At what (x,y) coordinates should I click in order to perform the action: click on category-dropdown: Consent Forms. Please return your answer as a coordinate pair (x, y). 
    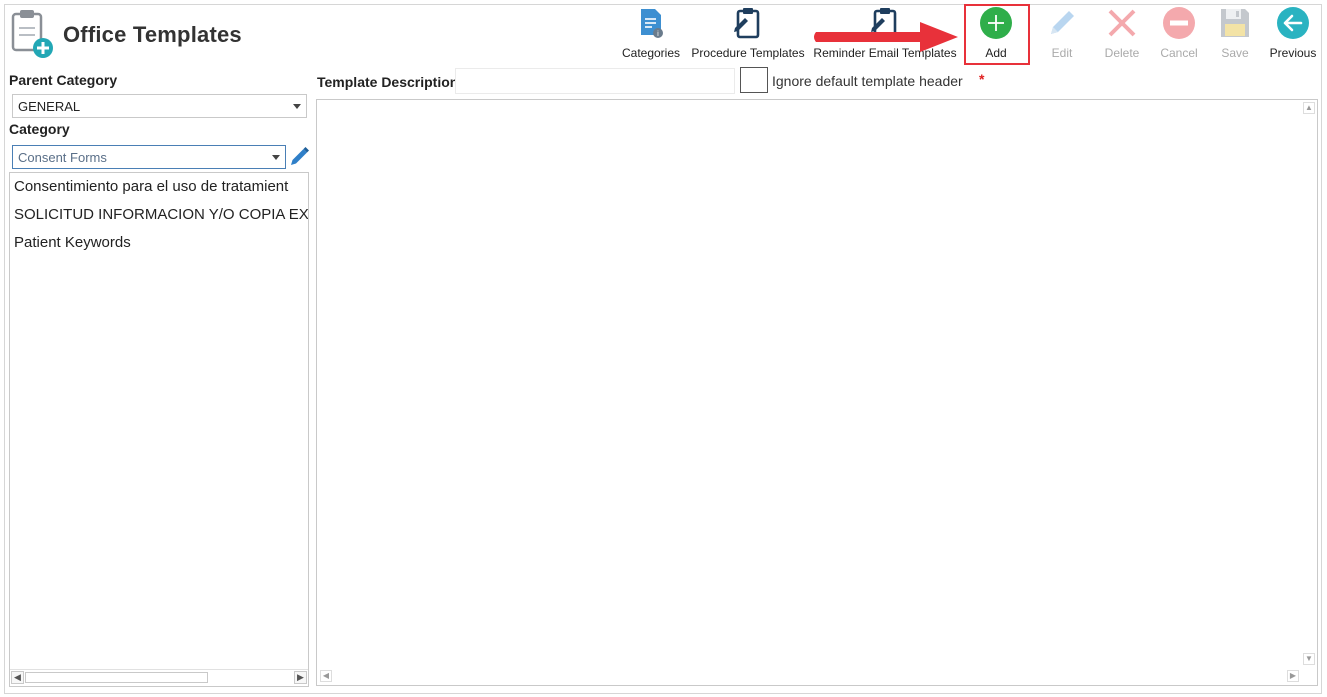
    Looking at the image, I should click on (149, 157).